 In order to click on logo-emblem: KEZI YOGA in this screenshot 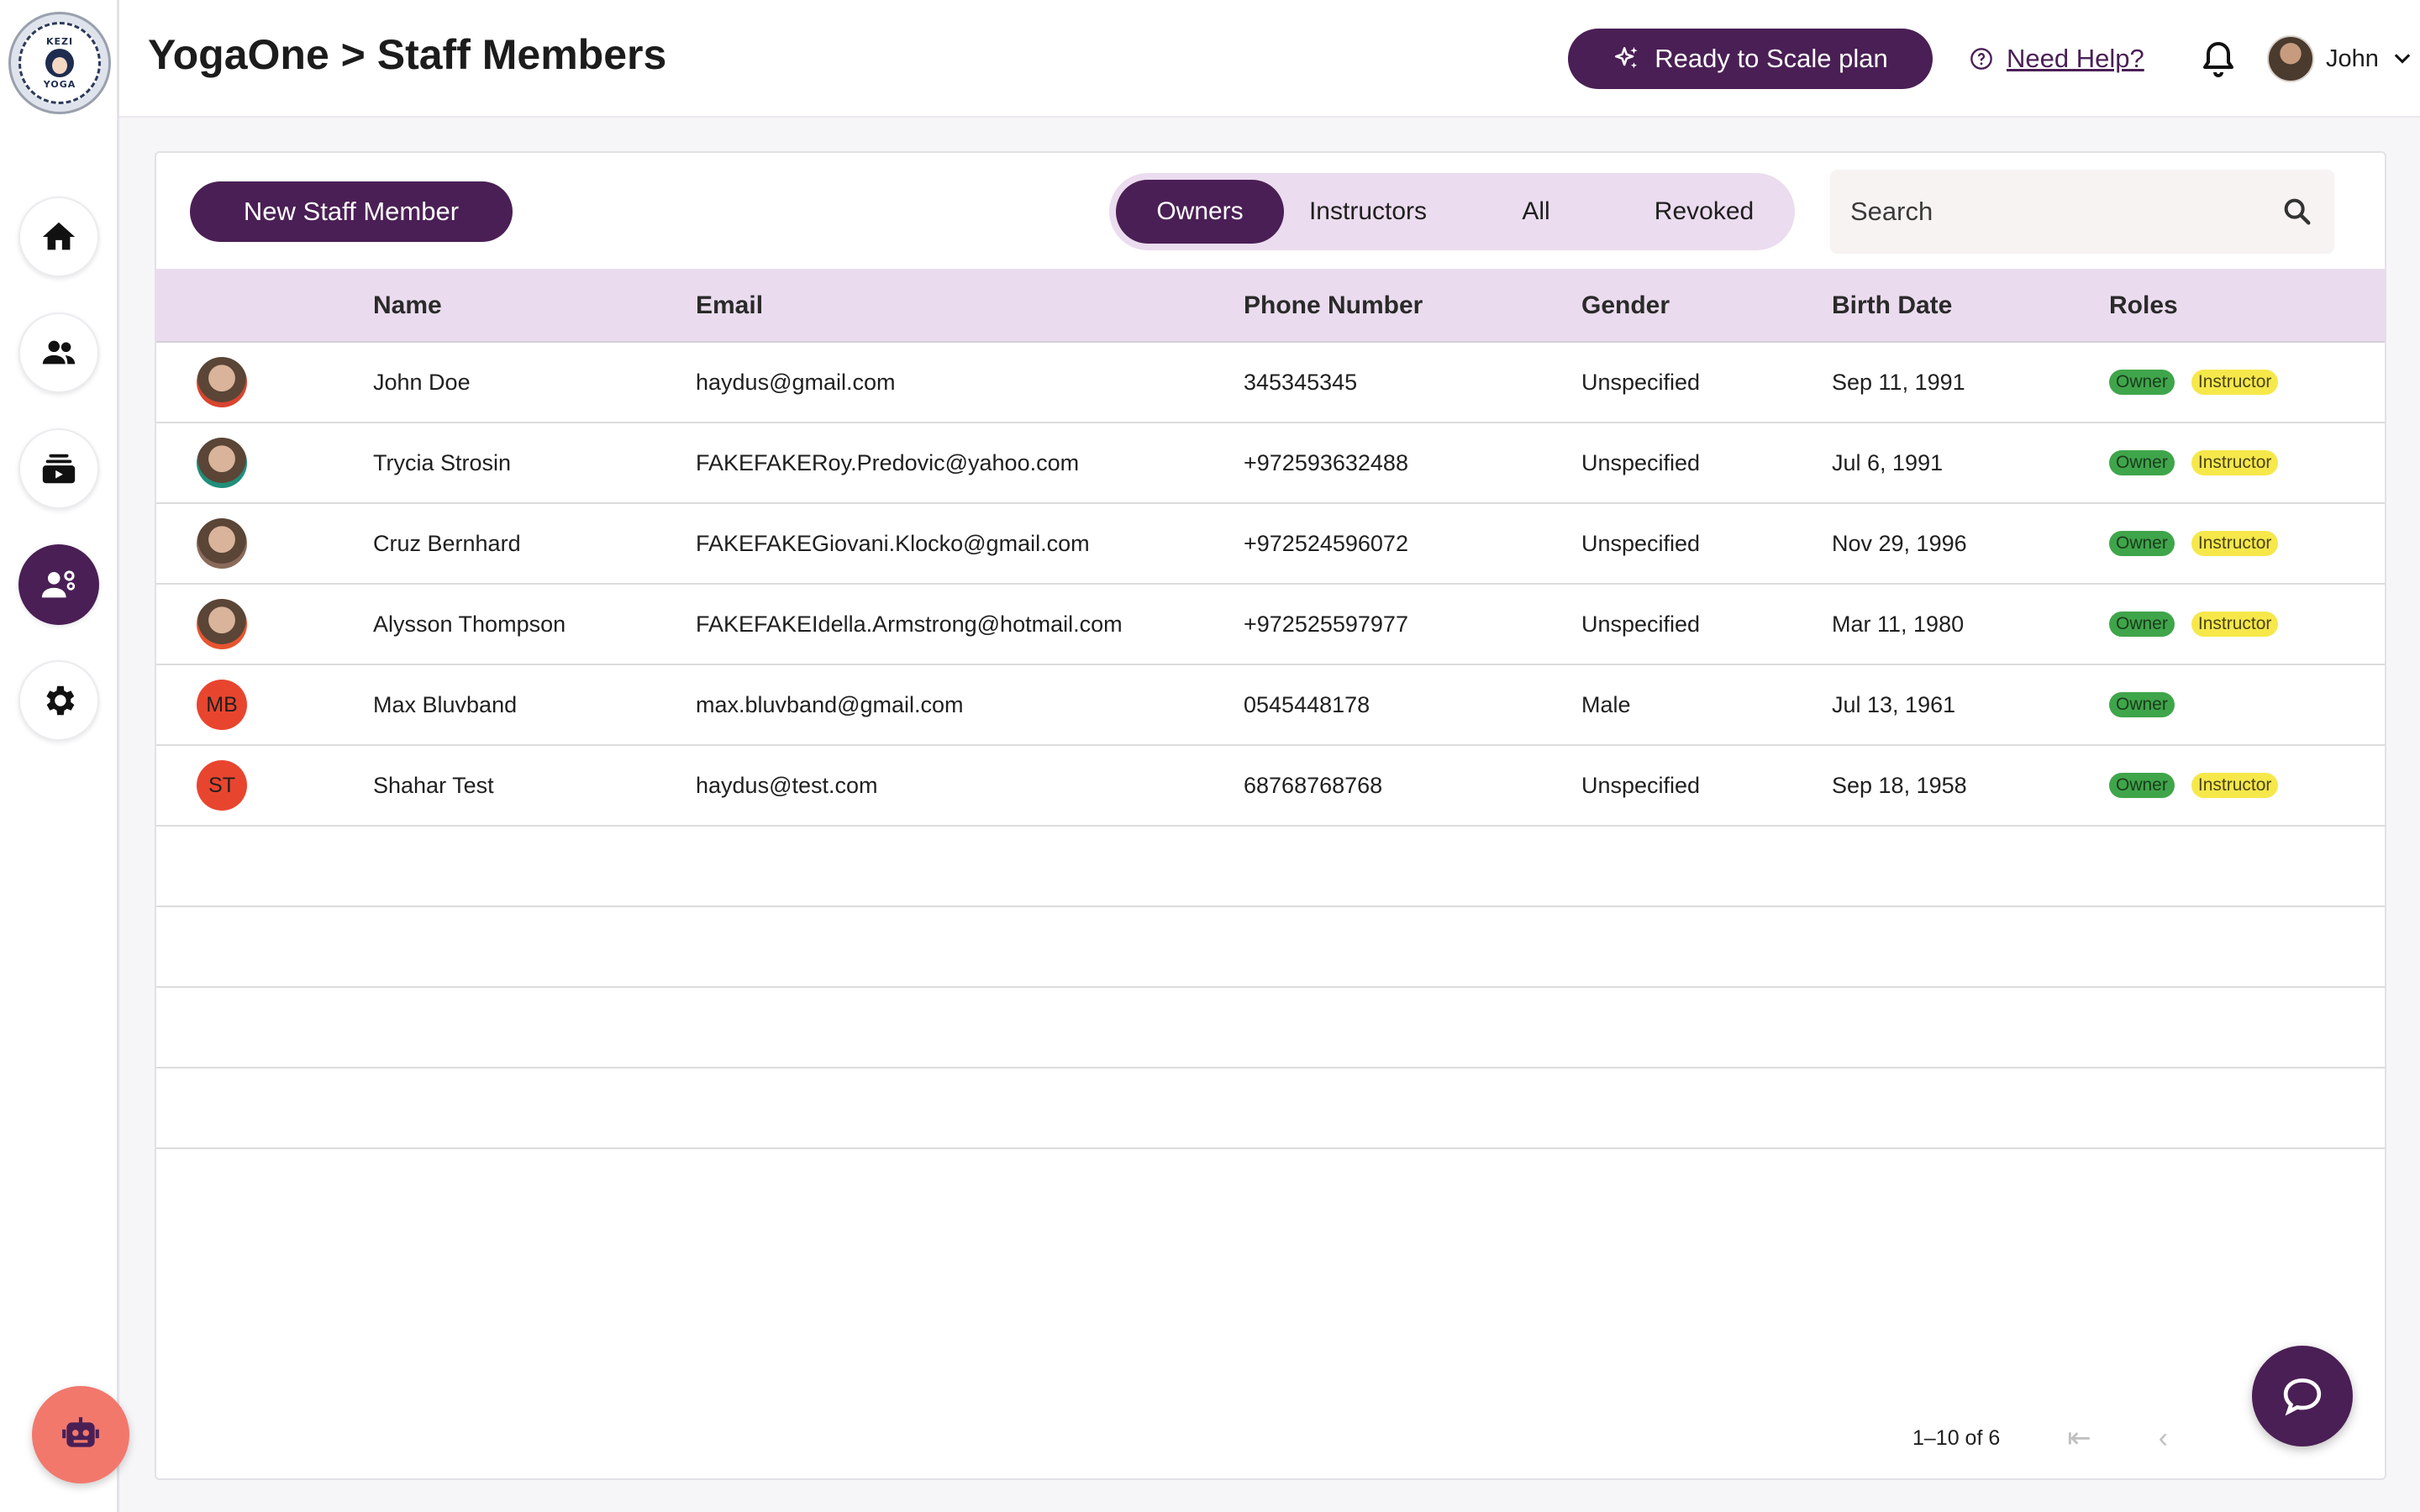, I will do `click(60, 63)`.